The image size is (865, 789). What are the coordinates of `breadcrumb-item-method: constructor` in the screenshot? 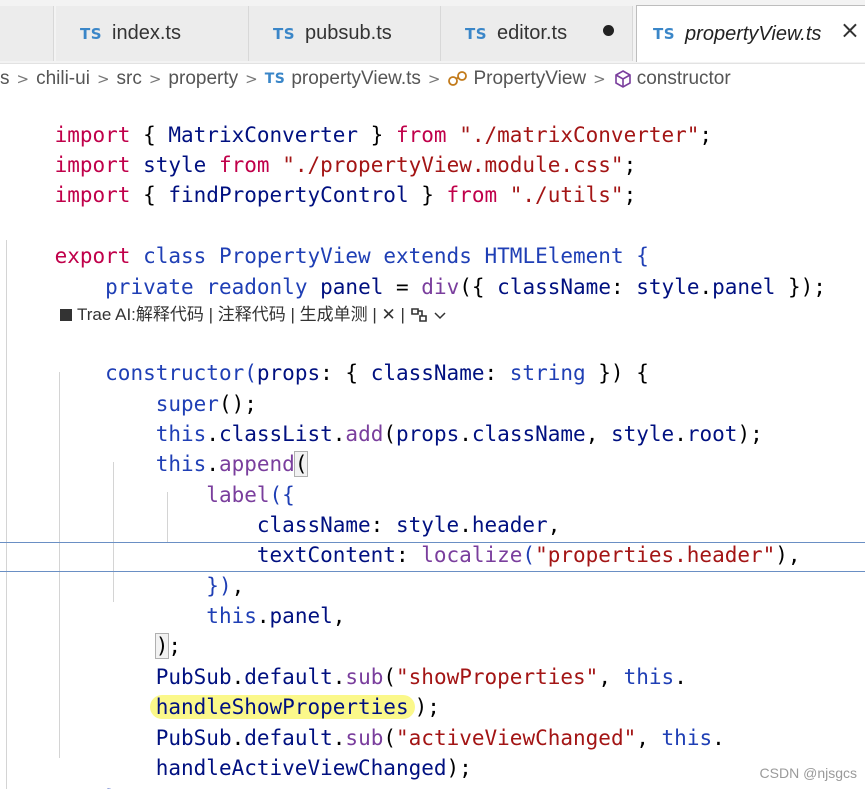 It's located at (684, 79).